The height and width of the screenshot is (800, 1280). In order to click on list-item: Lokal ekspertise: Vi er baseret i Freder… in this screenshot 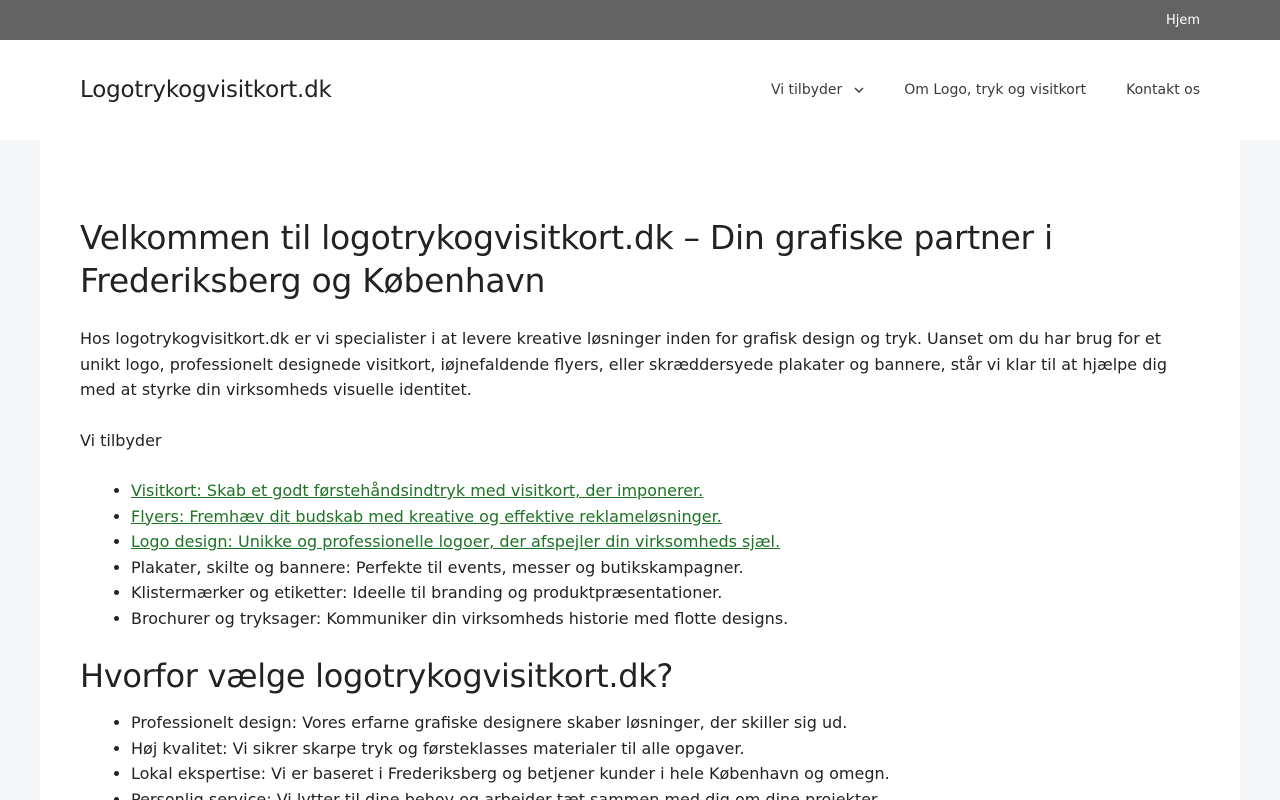, I will do `click(665, 774)`.